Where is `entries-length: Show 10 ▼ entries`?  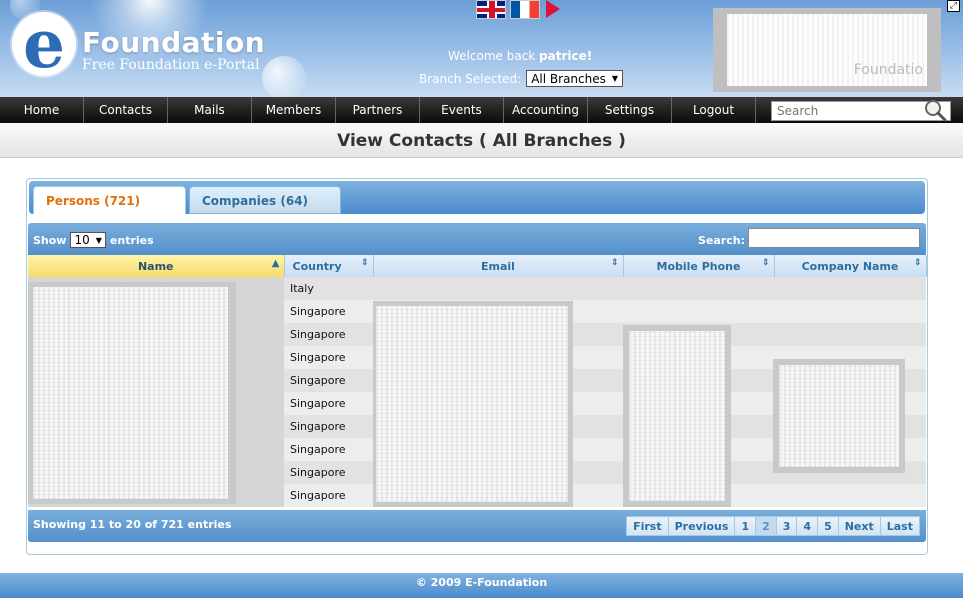
entries-length: Show 10 ▼ entries is located at coordinates (93, 240).